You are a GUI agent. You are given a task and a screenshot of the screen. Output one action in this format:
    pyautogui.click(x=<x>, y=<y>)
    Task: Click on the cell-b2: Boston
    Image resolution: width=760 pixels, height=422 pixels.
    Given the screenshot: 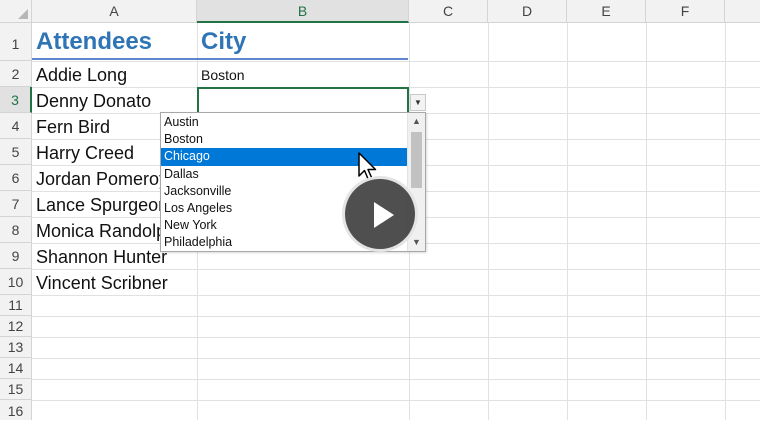 What is the action you would take?
    pyautogui.click(x=221, y=75)
    